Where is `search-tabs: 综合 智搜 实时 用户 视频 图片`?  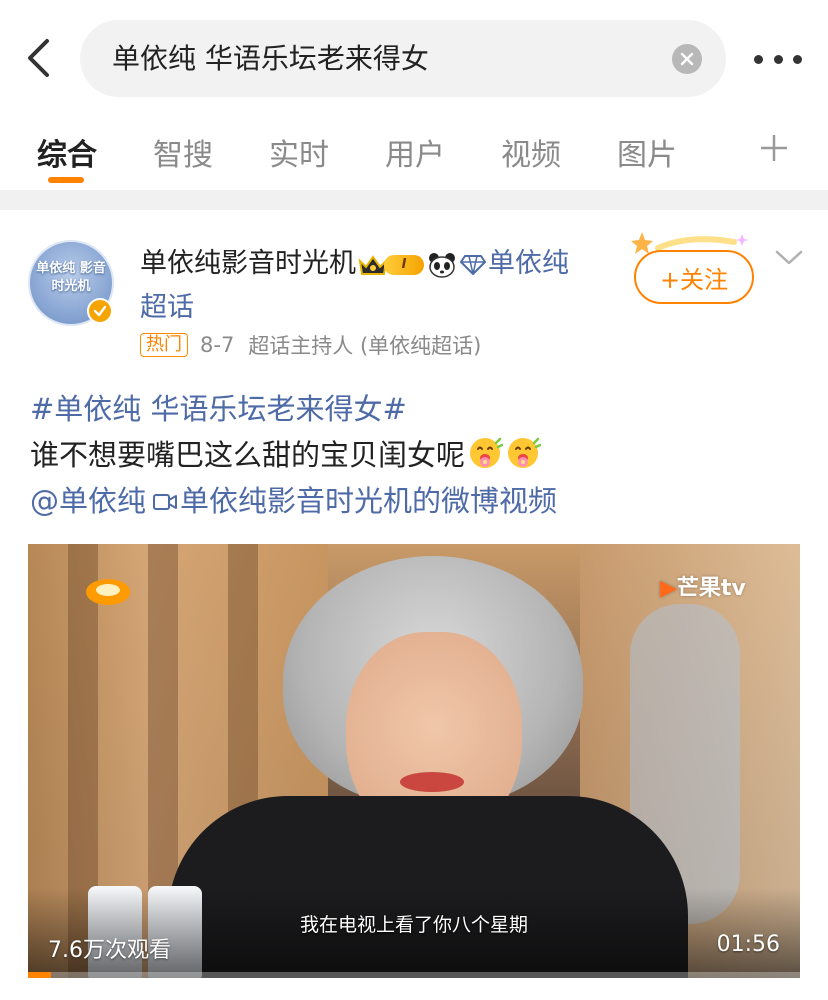 search-tabs: 综合 智搜 实时 用户 视频 图片 is located at coordinates (414, 151).